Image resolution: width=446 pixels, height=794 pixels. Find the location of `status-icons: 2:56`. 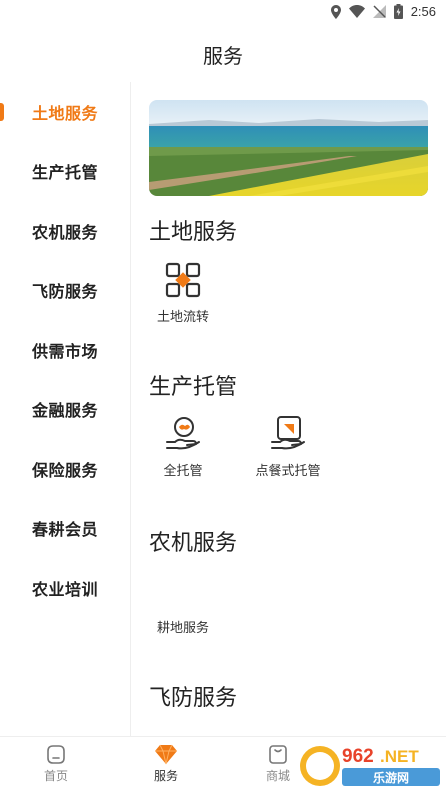

status-icons: 2:56 is located at coordinates (383, 11).